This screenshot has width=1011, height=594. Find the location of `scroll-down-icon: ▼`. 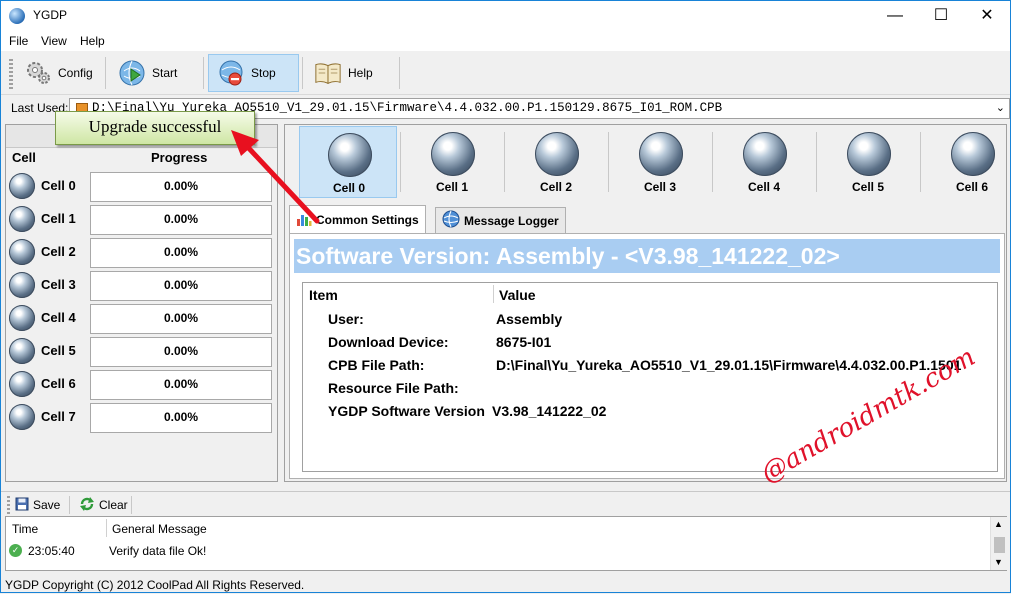

scroll-down-icon: ▼ is located at coordinates (998, 562).